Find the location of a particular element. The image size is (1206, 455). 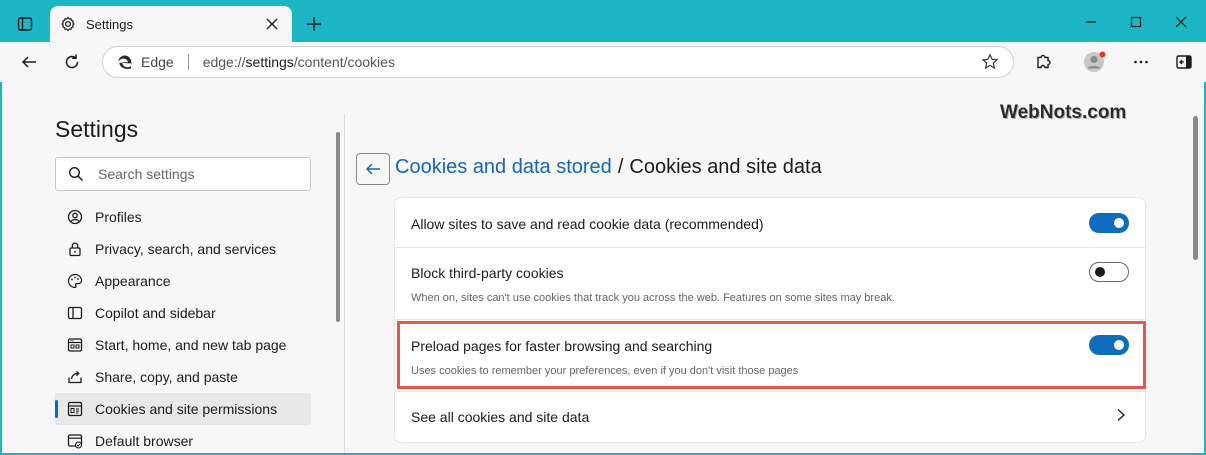

cookies-icon is located at coordinates (75, 409).